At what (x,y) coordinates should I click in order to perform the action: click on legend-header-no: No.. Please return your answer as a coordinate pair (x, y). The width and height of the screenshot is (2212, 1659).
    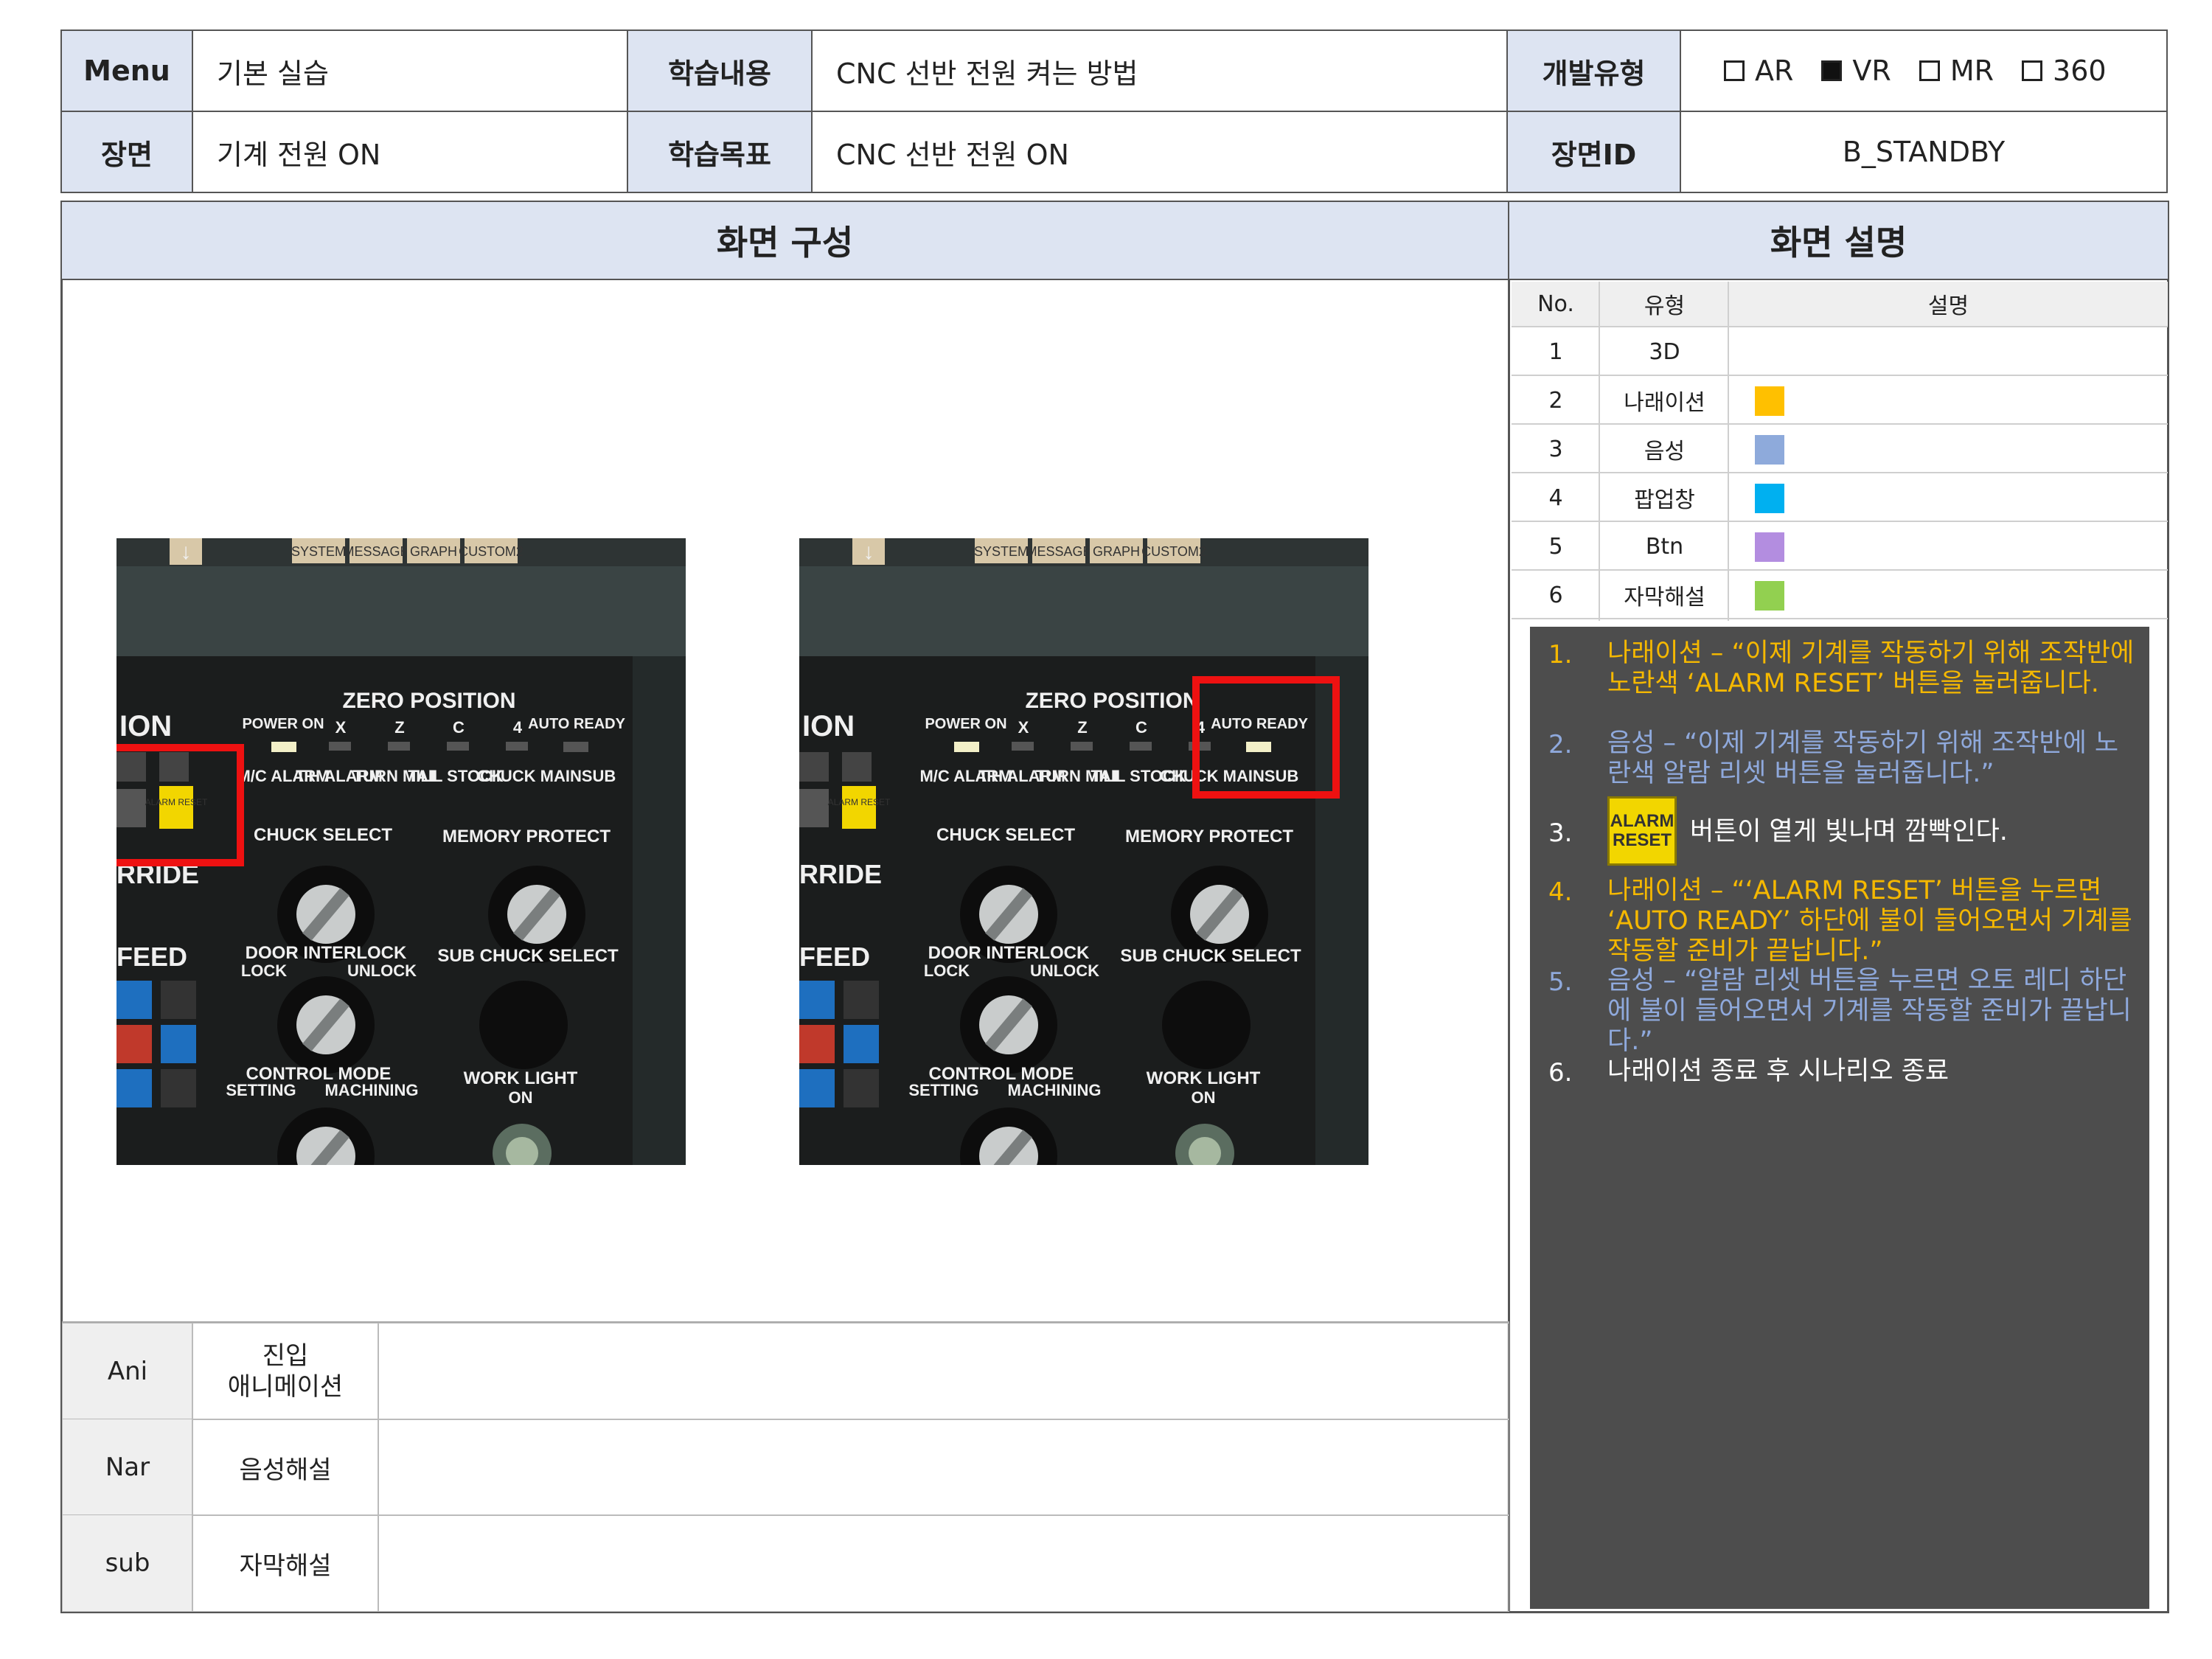
    Looking at the image, I should click on (1556, 304).